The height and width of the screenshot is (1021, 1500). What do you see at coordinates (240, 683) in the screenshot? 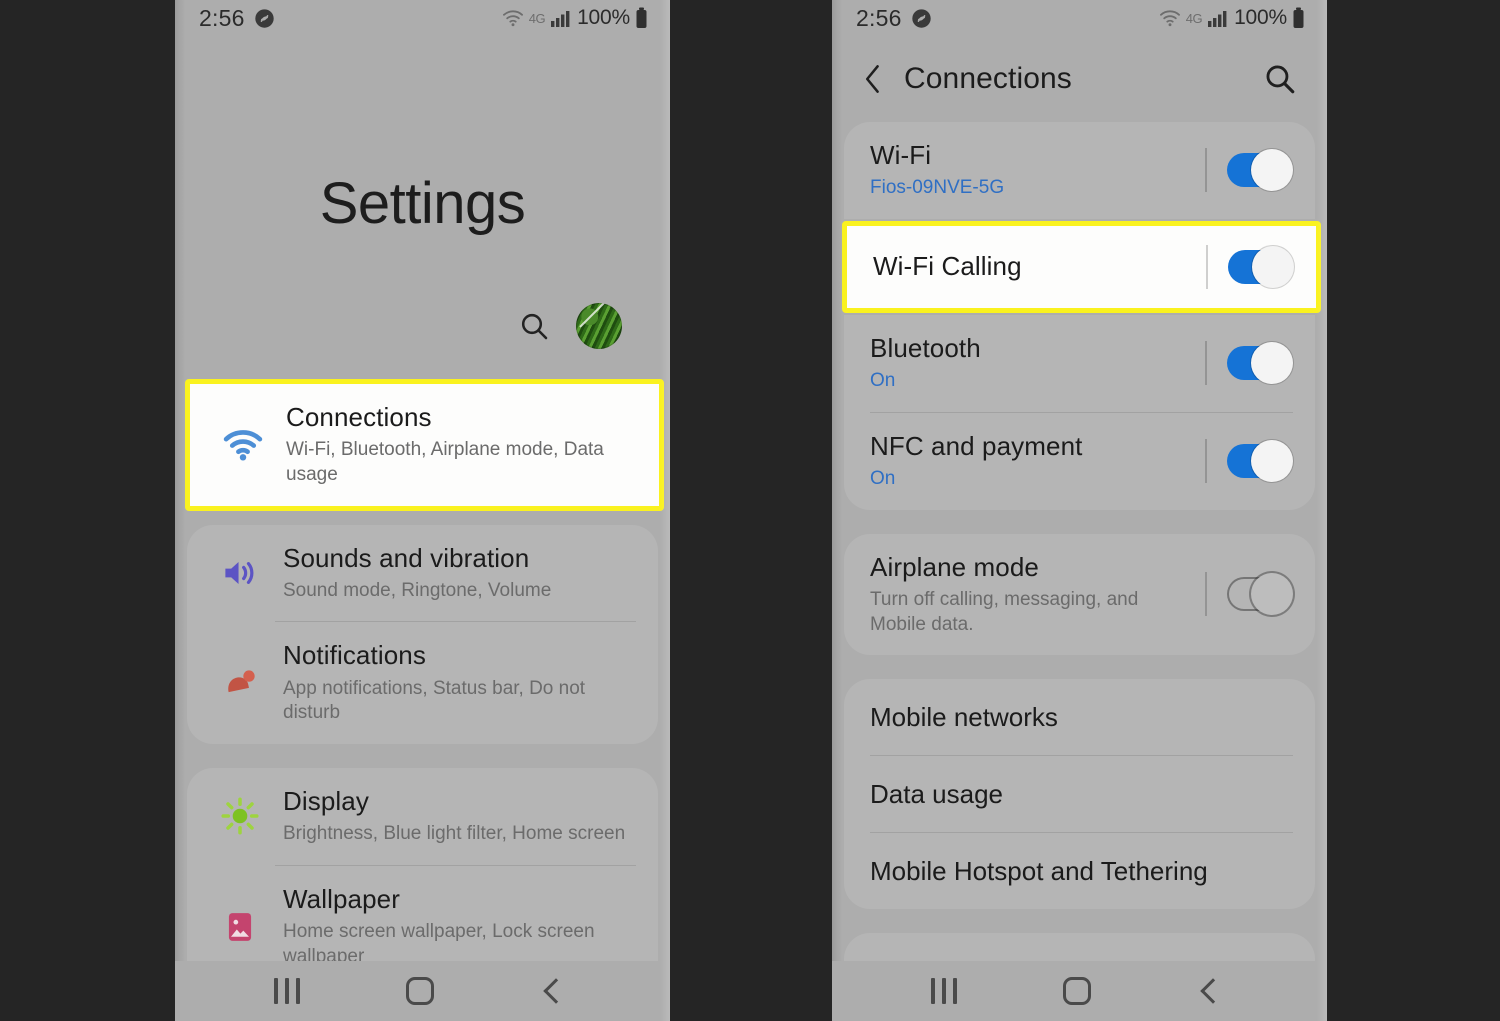
I see `notifications-icon` at bounding box center [240, 683].